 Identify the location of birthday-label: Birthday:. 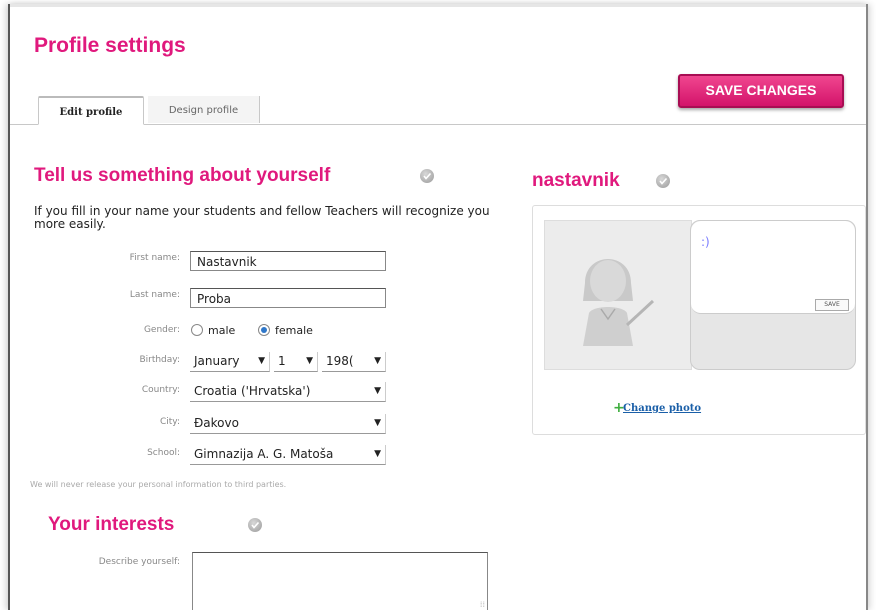
(159, 360).